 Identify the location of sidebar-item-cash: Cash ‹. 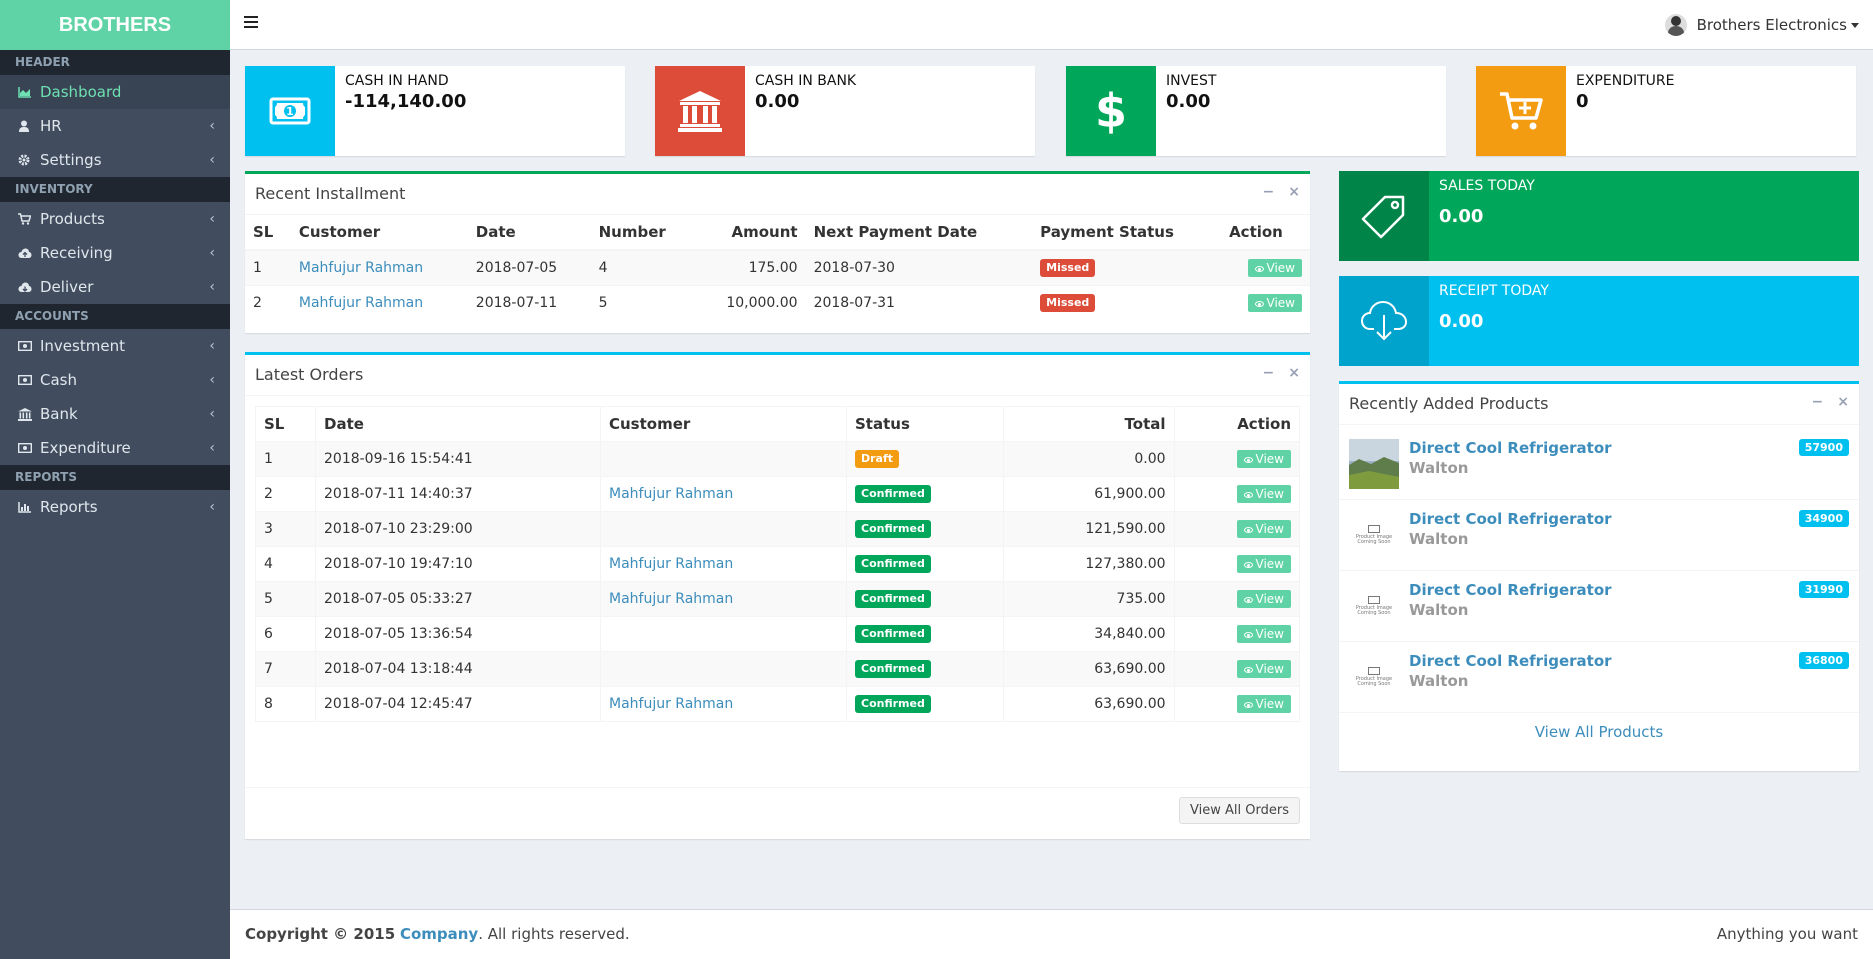
(115, 380).